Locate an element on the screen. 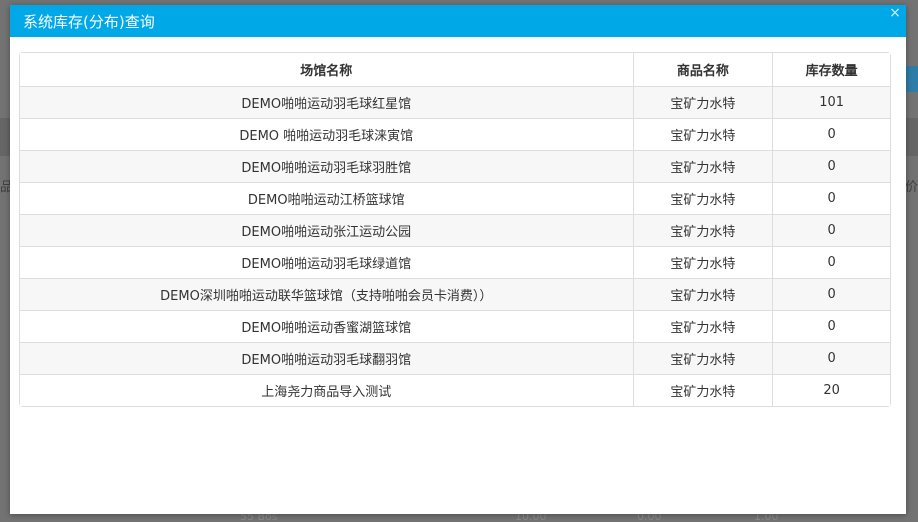  quantity-cell: 20 is located at coordinates (831, 390).